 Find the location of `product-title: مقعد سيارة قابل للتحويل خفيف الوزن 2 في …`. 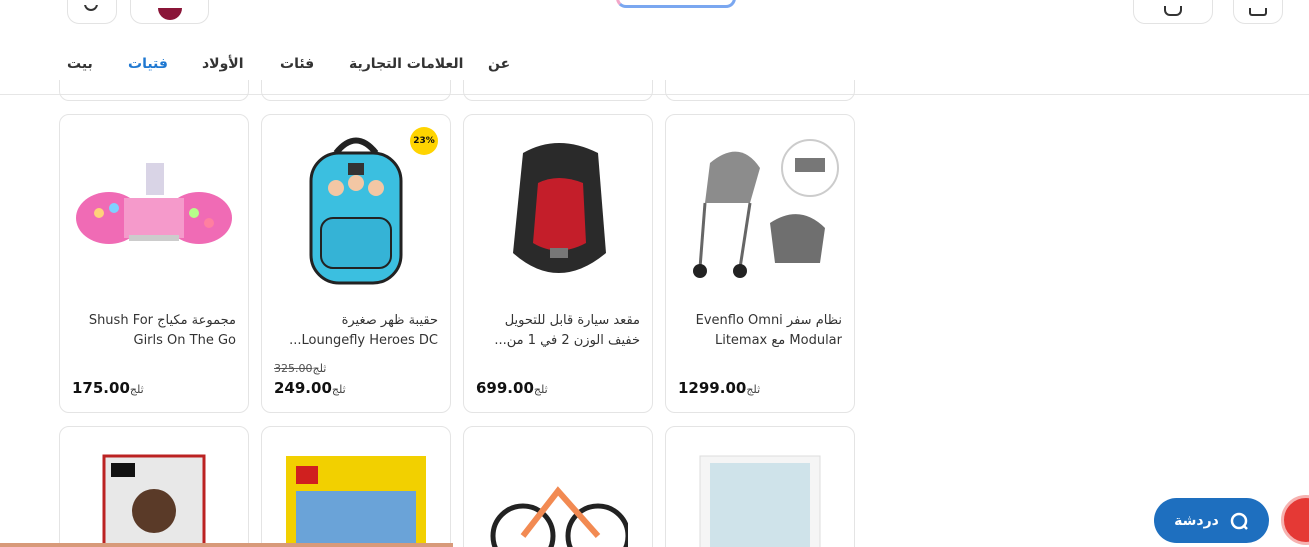

product-title: مقعد سيارة قابل للتحويل خفيف الوزن 2 في … is located at coordinates (558, 331).